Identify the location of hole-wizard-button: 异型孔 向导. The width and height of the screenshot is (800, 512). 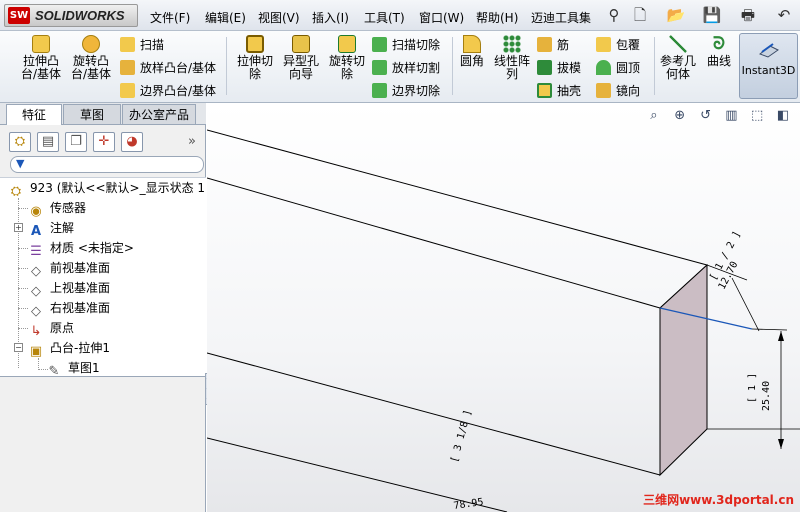
(301, 58).